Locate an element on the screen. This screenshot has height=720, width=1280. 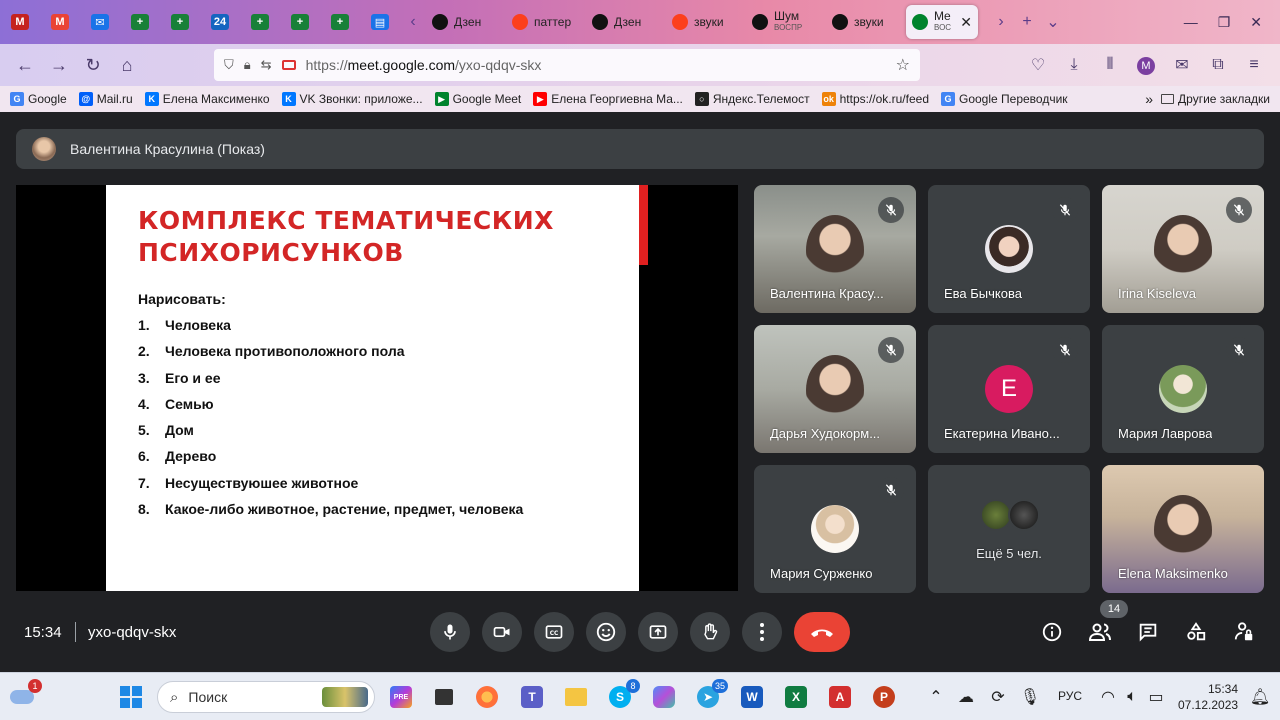
show-hidden-icons: ⌃ is located at coordinates (936, 697).